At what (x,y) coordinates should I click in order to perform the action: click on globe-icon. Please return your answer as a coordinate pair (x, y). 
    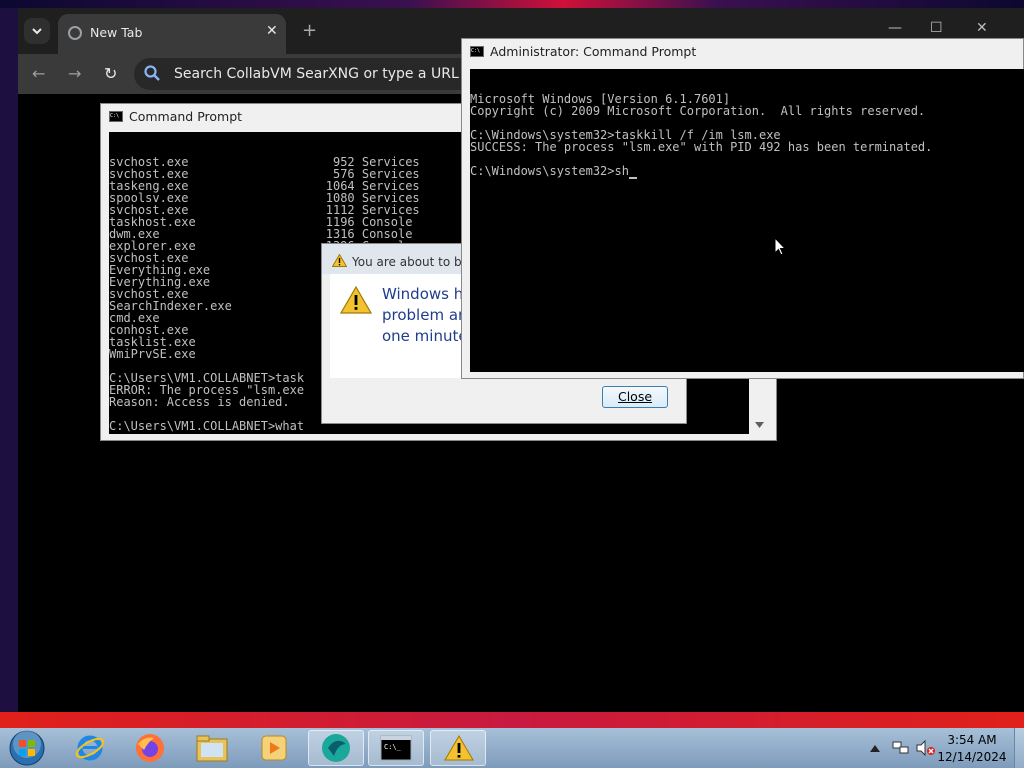
    Looking at the image, I should click on (75, 33).